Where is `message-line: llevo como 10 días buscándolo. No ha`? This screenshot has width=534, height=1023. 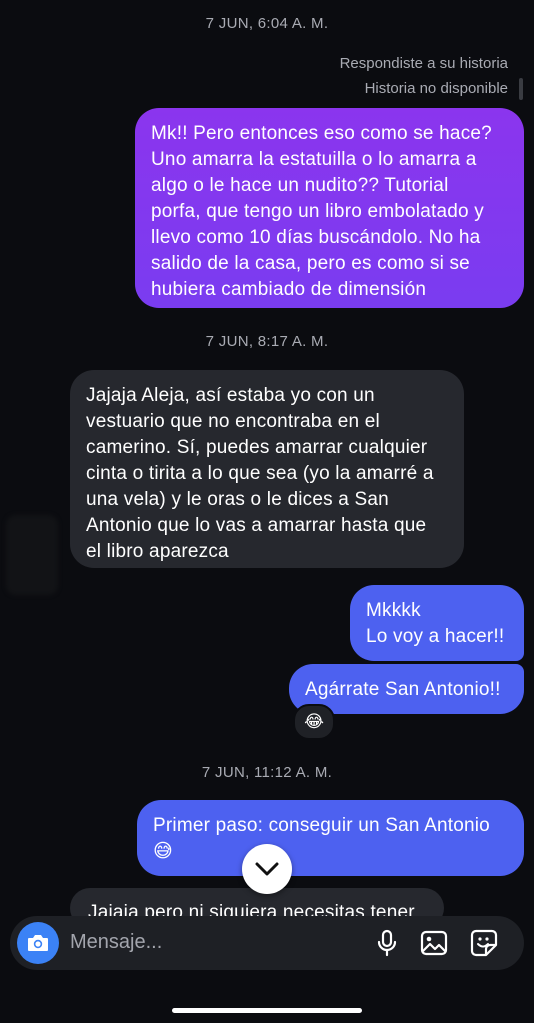
message-line: llevo como 10 días buscándolo. No ha is located at coordinates (316, 237).